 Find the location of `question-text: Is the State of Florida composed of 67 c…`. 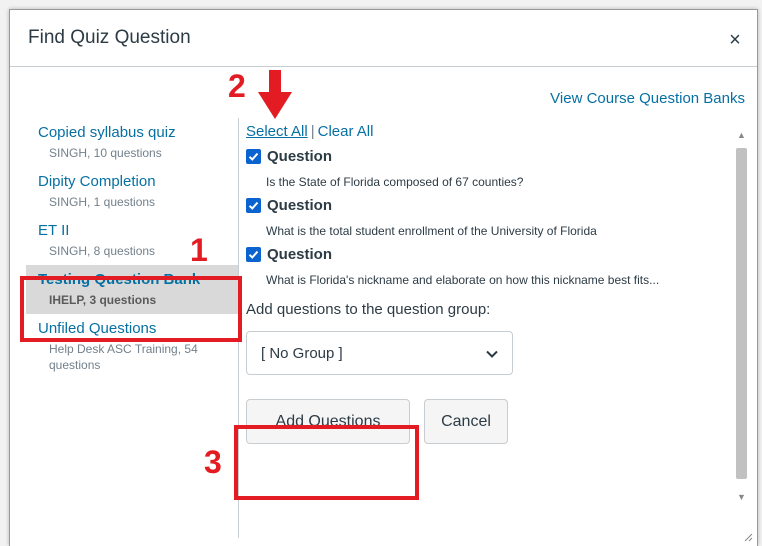

question-text: Is the State of Florida composed of 67 c… is located at coordinates (395, 182).